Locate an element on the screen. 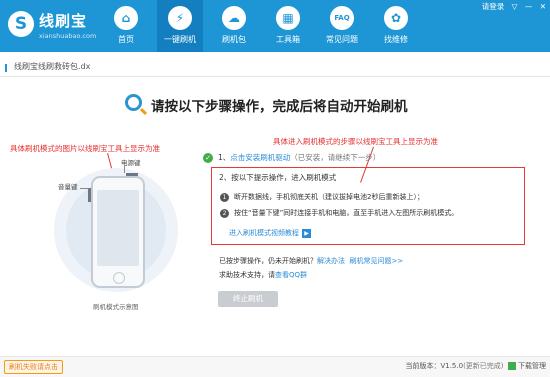  cloud-icon: ☁ is located at coordinates (234, 18).